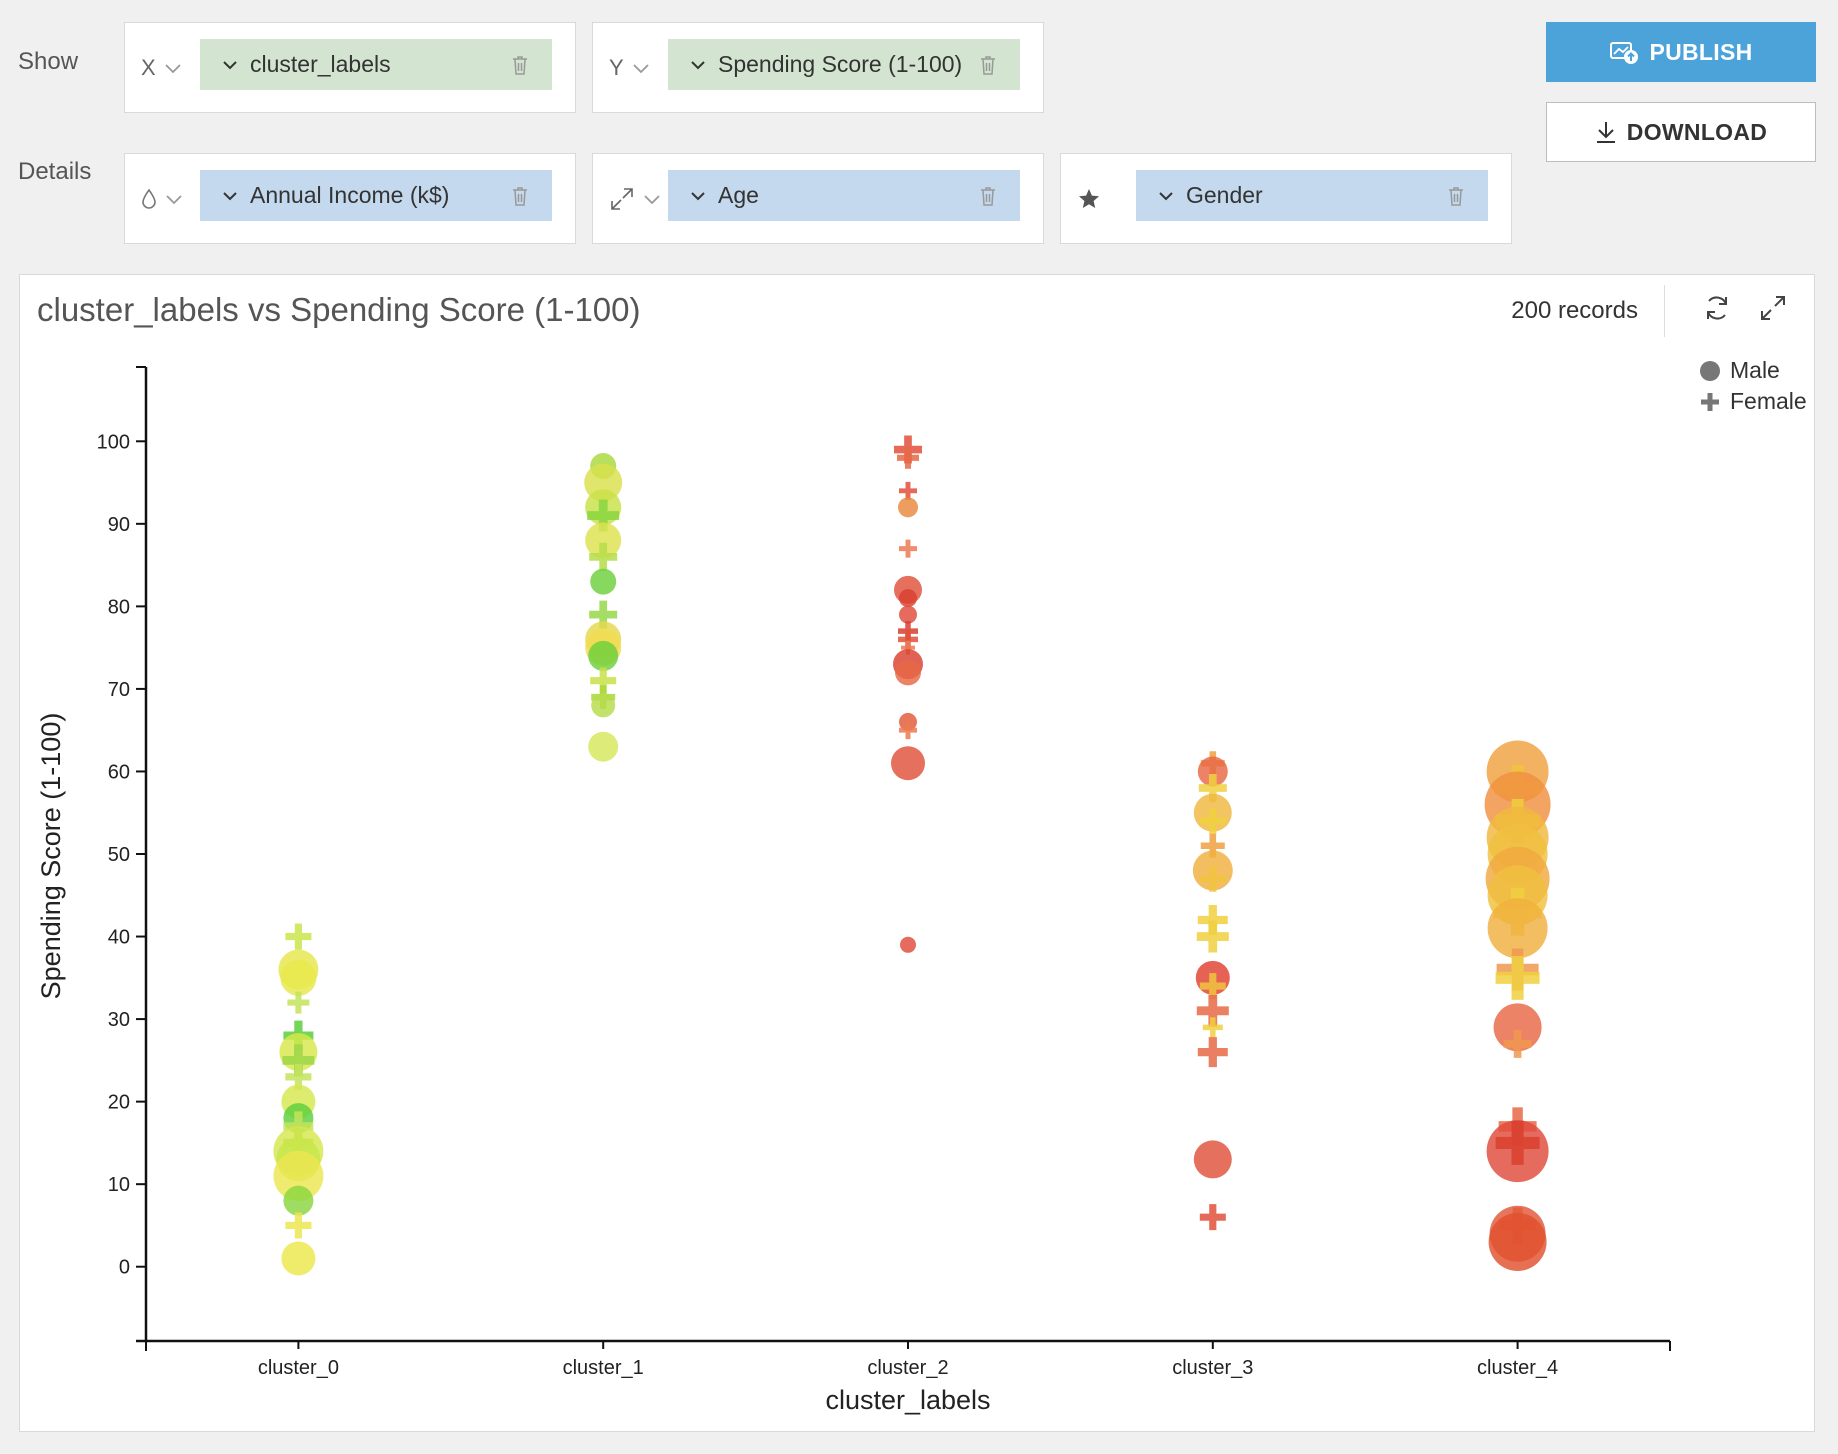  Describe the element at coordinates (119, 690) in the screenshot. I see `y-tick-label: 70` at that location.